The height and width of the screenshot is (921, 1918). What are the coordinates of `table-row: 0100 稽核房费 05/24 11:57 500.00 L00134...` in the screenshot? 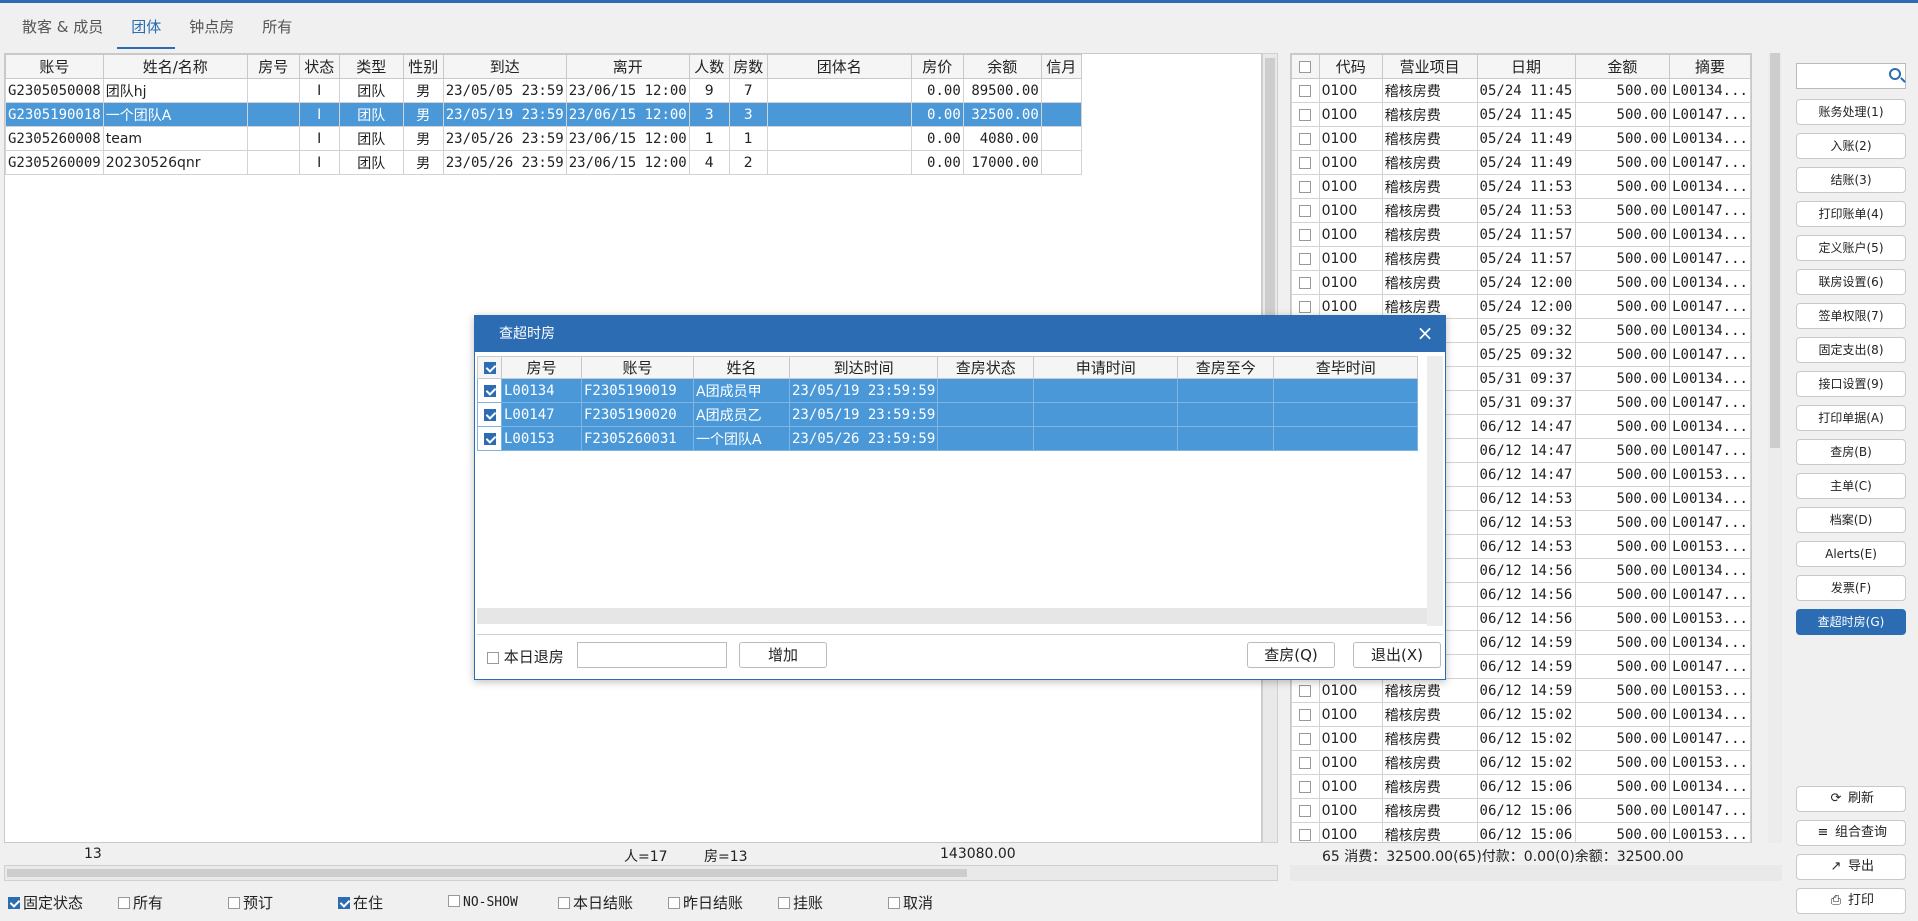 It's located at (1521, 234).